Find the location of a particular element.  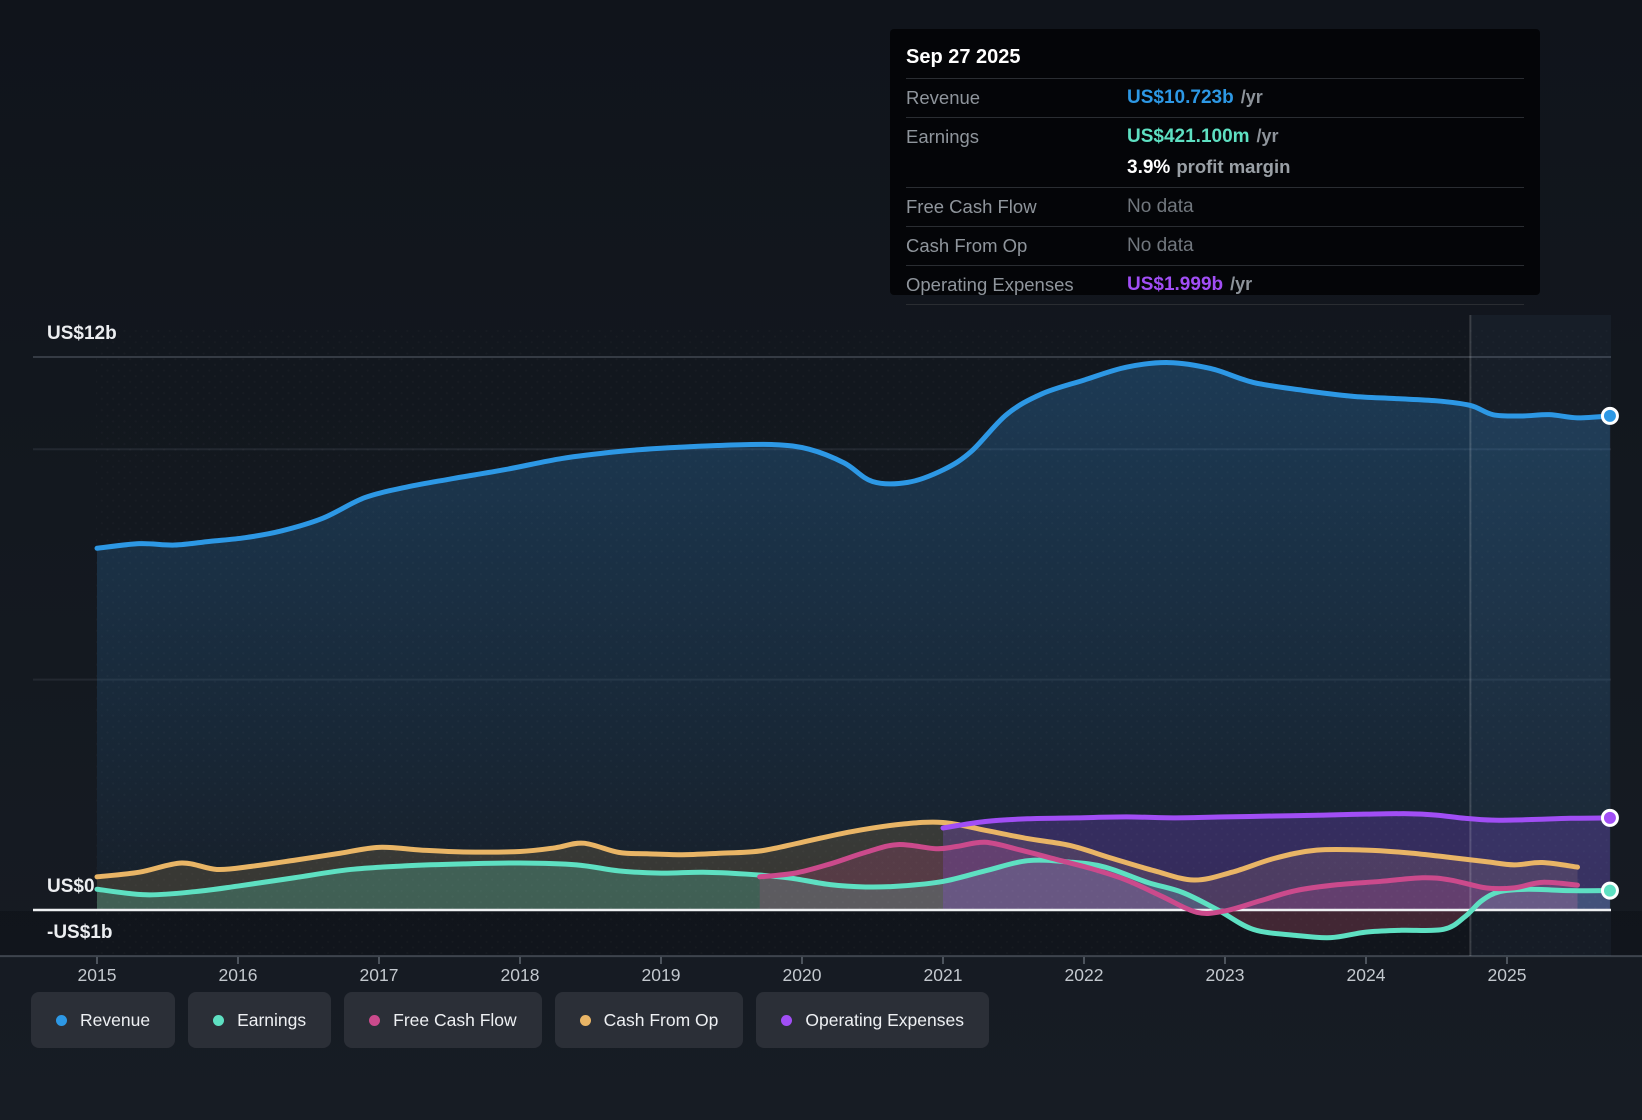

earnings-dot-icon is located at coordinates (219, 1020).